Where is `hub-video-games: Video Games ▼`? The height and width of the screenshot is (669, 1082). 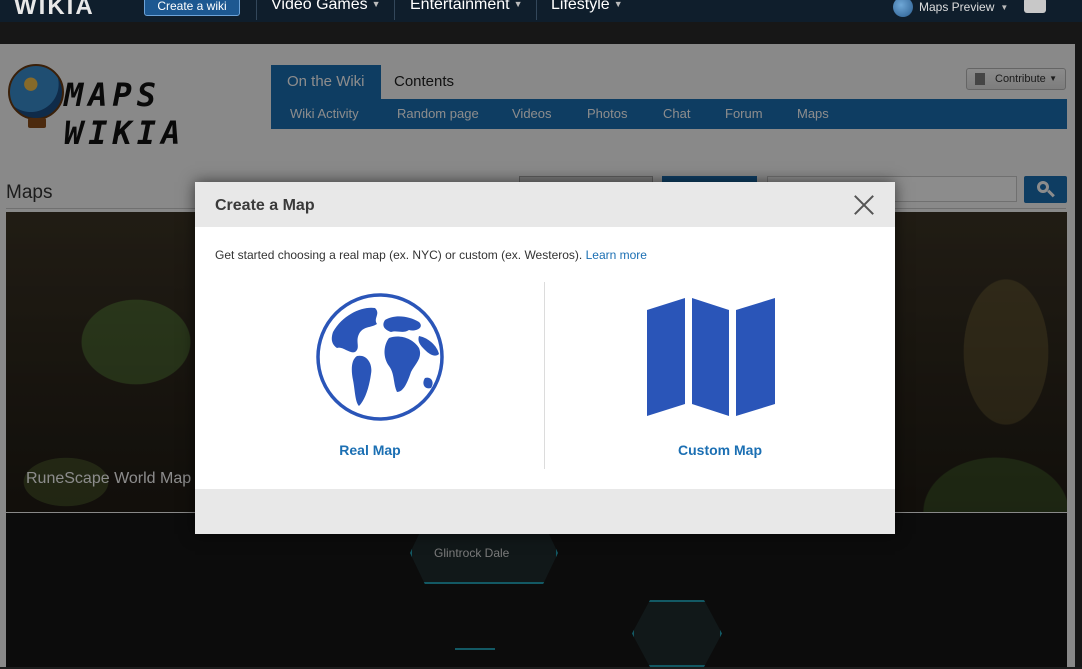
hub-video-games: Video Games ▼ is located at coordinates (326, 7).